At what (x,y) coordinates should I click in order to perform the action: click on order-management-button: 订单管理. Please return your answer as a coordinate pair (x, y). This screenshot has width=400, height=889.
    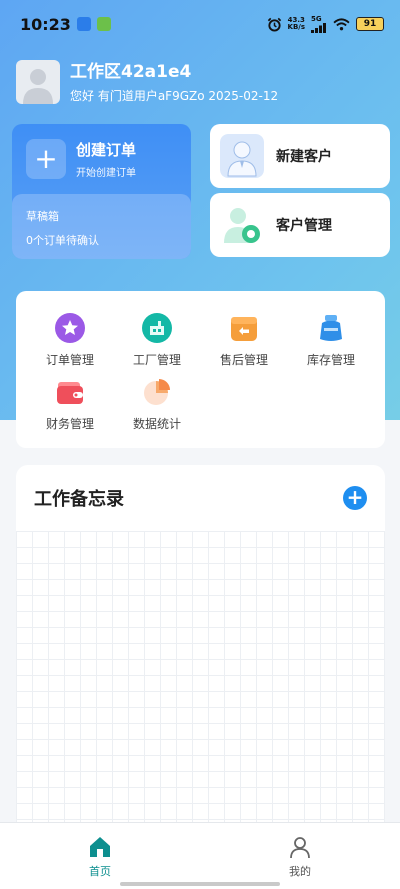
    Looking at the image, I should click on (70, 340).